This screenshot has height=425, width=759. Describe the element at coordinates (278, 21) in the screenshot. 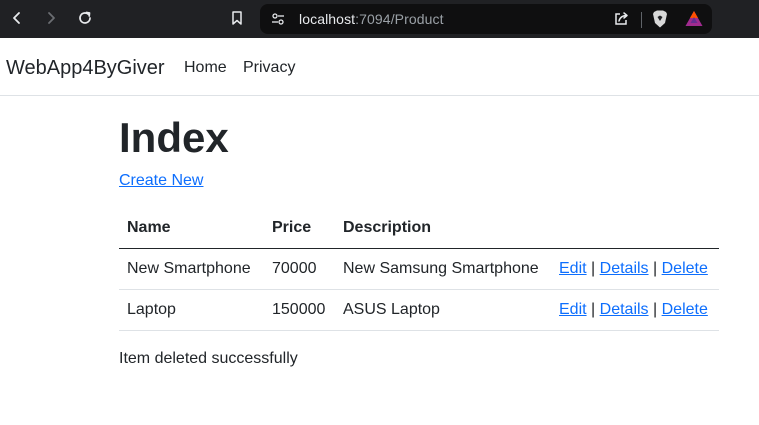

I see `site-settings-icon` at that location.